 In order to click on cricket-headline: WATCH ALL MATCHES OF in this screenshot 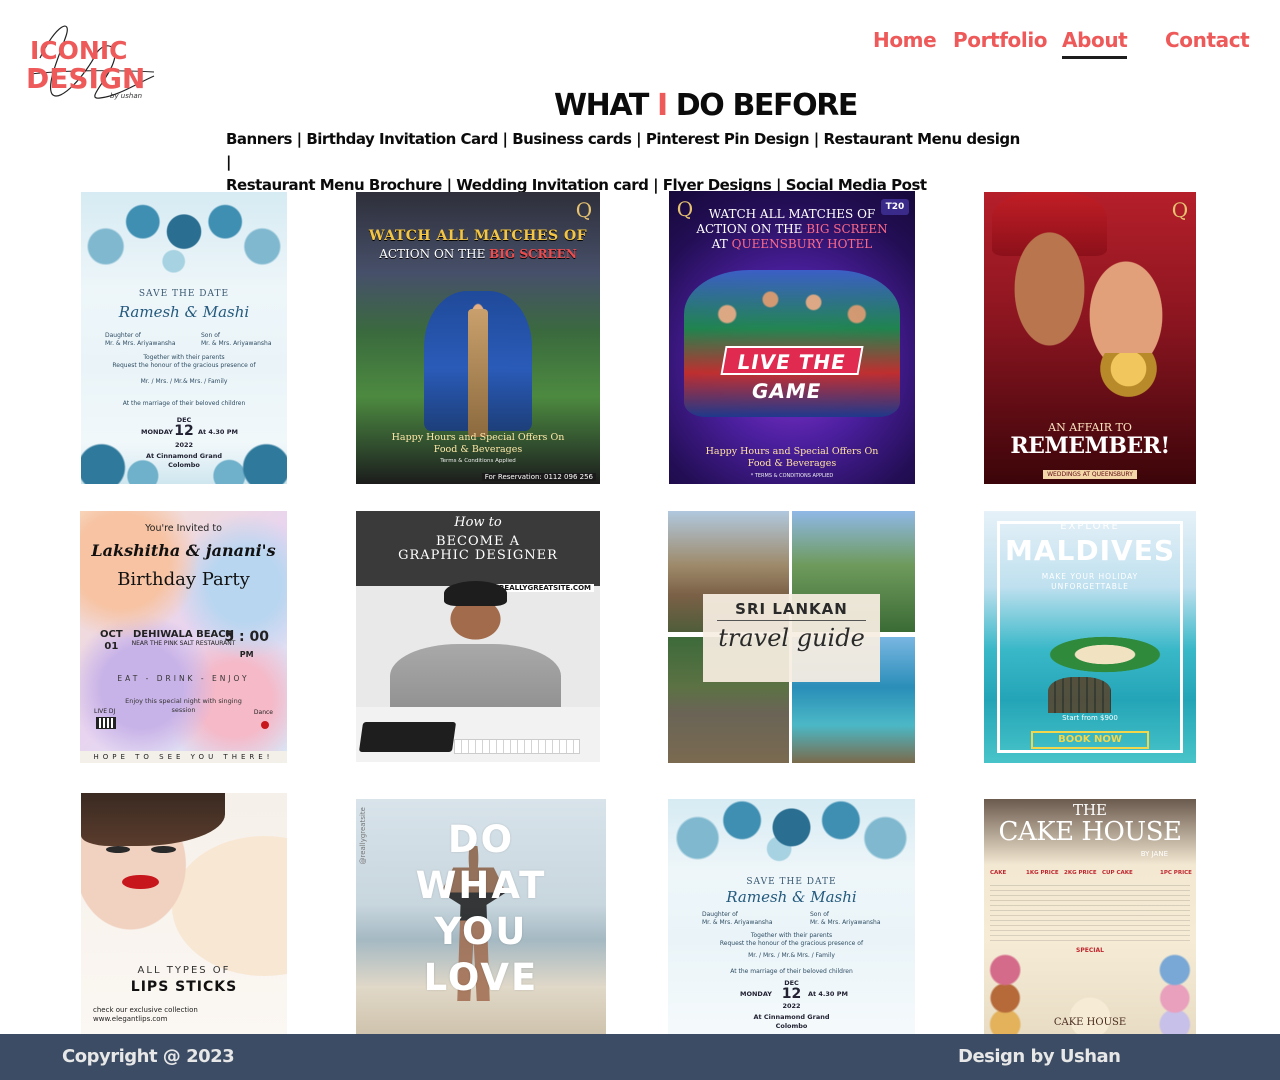, I will do `click(478, 236)`.